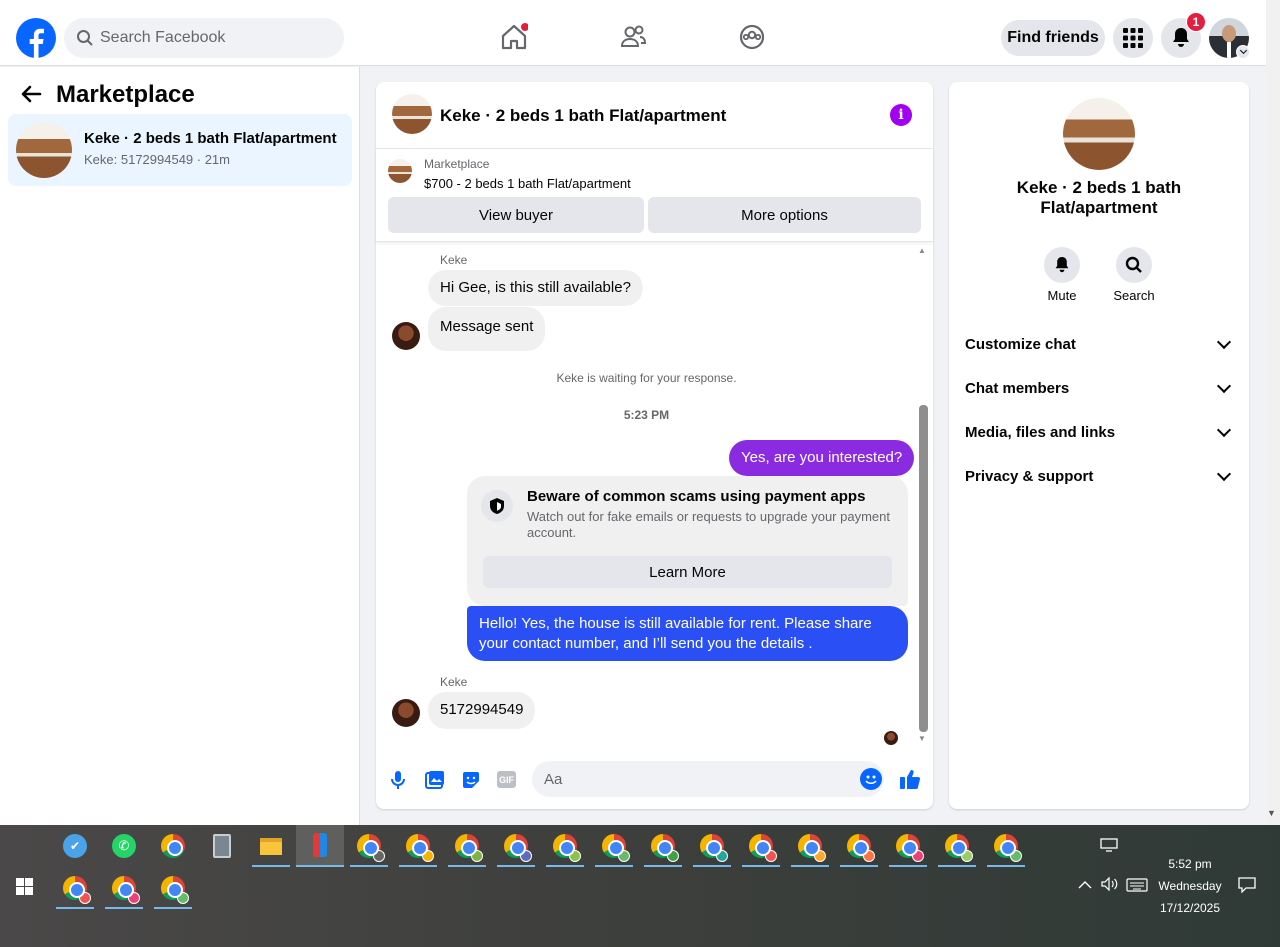 The height and width of the screenshot is (947, 1280). What do you see at coordinates (910, 781) in the screenshot?
I see `like-thumbs-up-icon` at bounding box center [910, 781].